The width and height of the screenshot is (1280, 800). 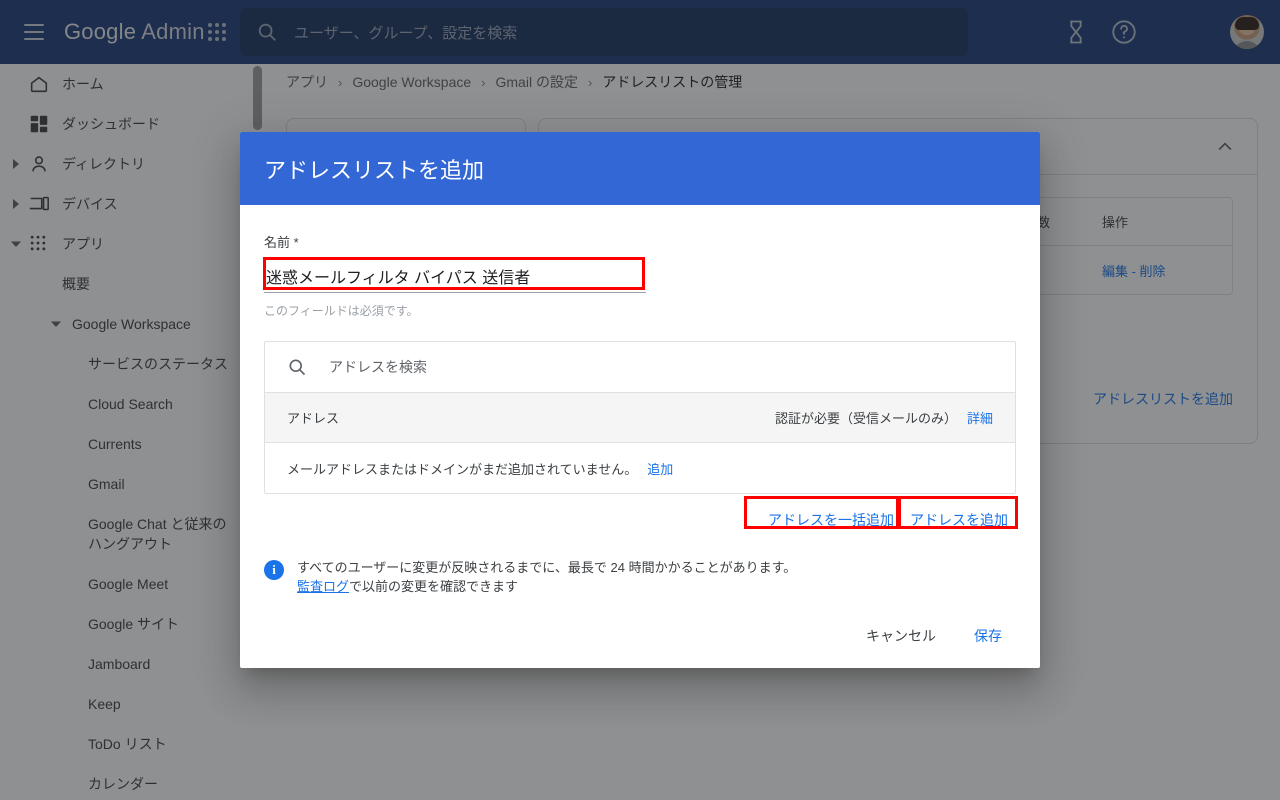 What do you see at coordinates (831, 520) in the screenshot?
I see `bulk-add-addresses-button: アドレスを一括追加` at bounding box center [831, 520].